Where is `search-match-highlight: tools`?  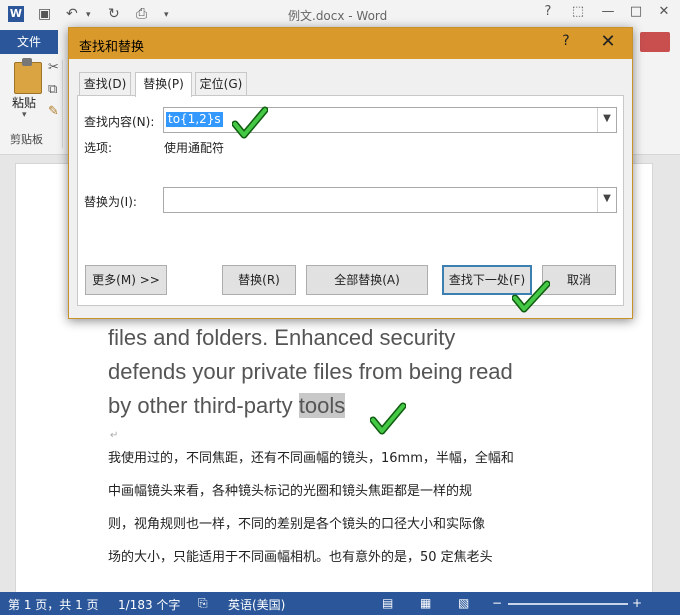
search-match-highlight: tools is located at coordinates (322, 405).